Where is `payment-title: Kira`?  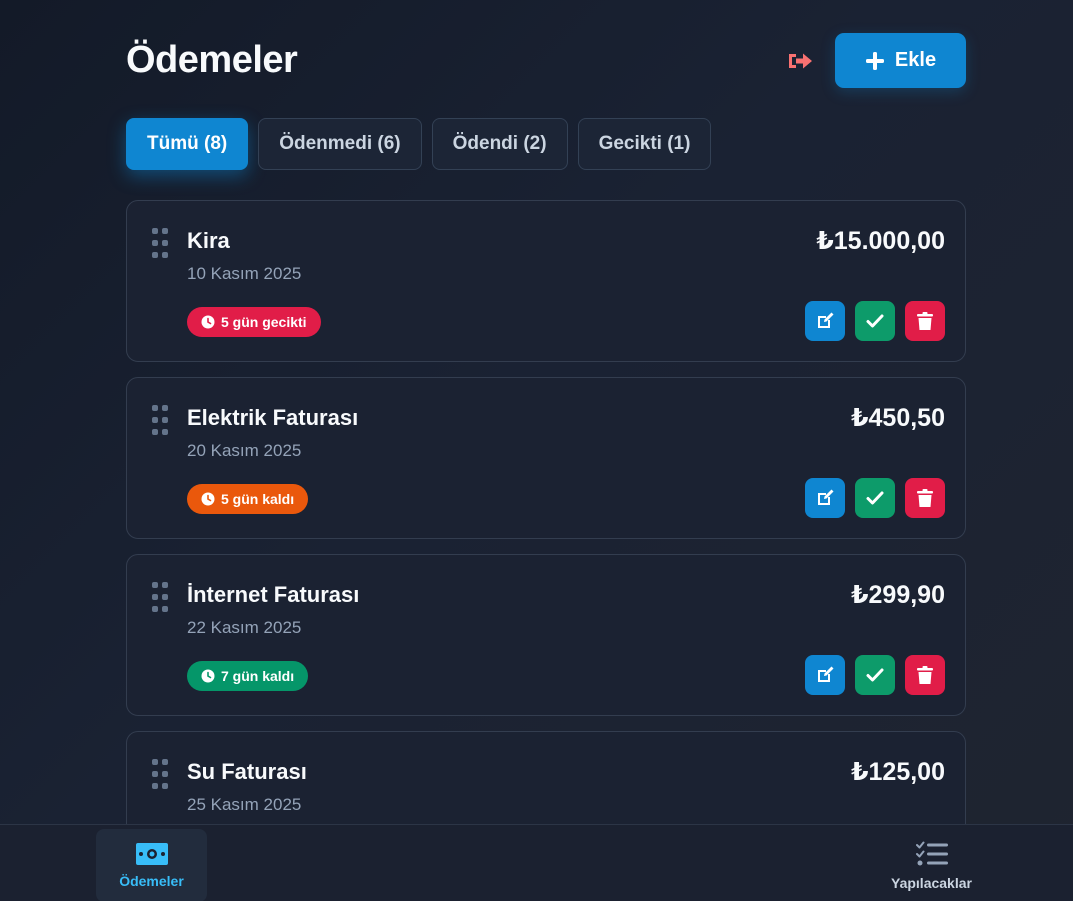
payment-title: Kira is located at coordinates (208, 240).